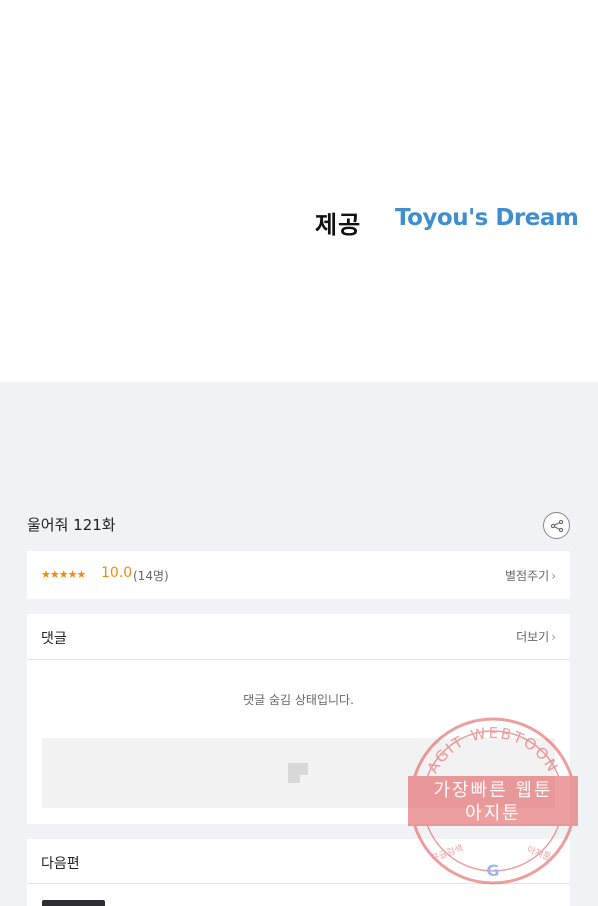  What do you see at coordinates (117, 573) in the screenshot?
I see `rating-score: 10.0` at bounding box center [117, 573].